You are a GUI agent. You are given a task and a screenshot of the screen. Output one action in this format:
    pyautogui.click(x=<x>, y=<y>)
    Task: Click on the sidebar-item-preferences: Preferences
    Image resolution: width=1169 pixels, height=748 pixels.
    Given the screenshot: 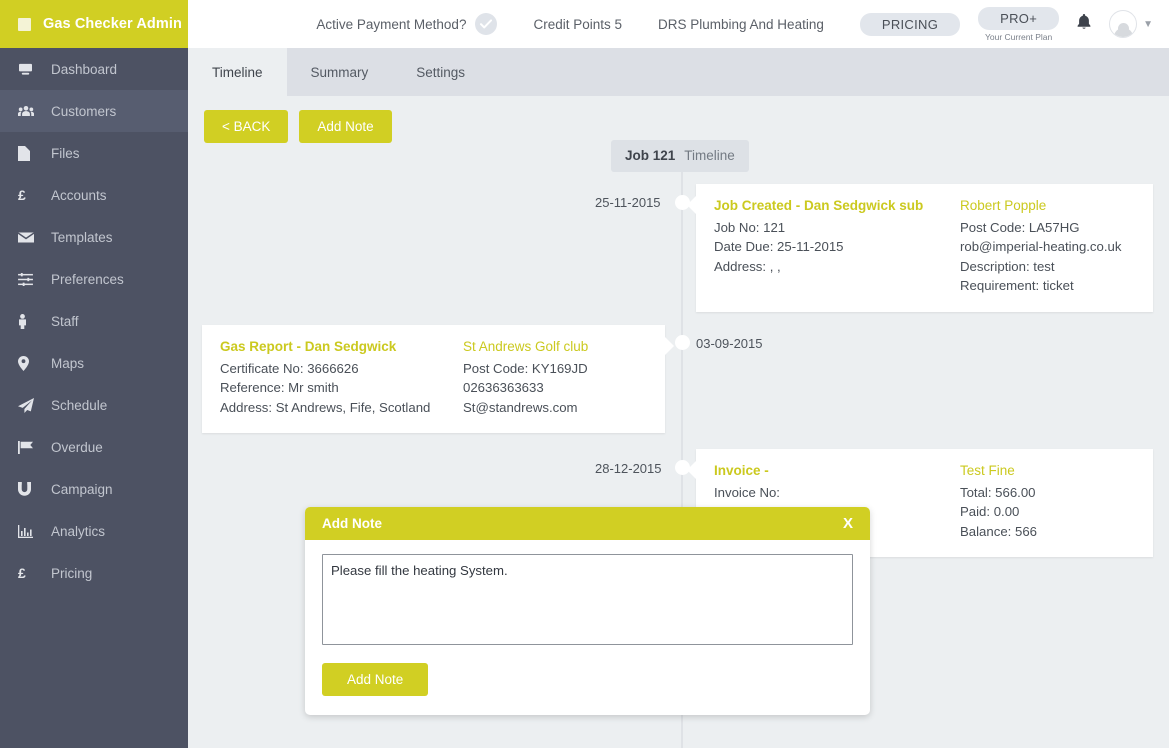 What is the action you would take?
    pyautogui.click(x=94, y=279)
    